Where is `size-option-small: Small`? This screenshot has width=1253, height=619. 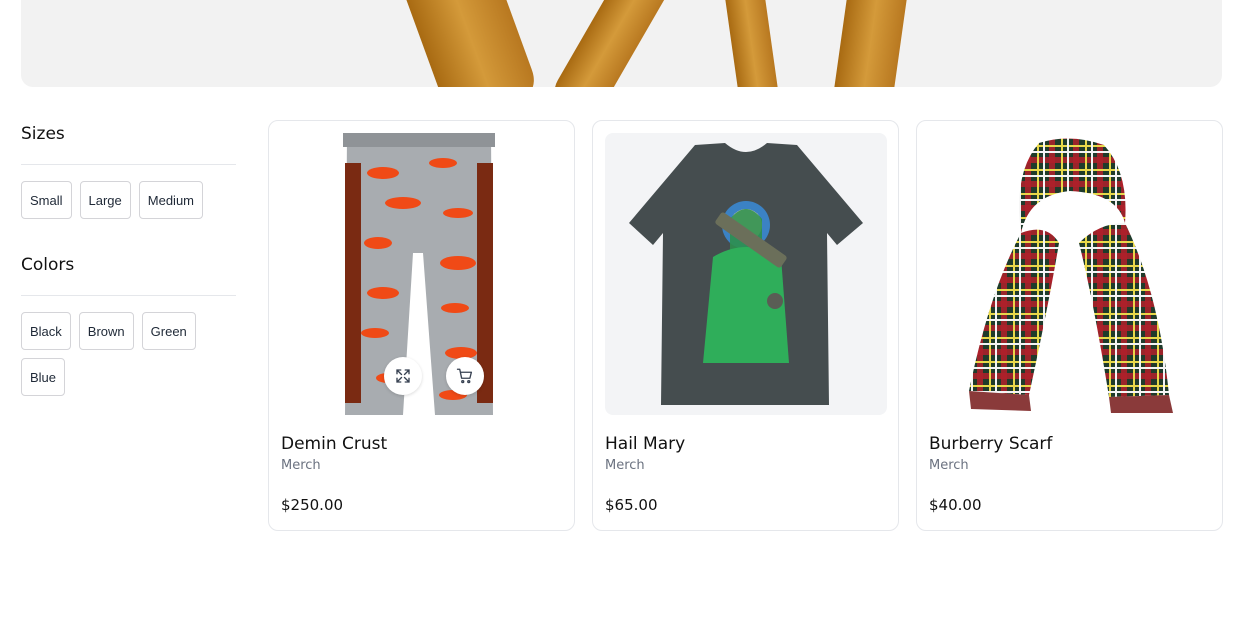
size-option-small: Small is located at coordinates (46, 200).